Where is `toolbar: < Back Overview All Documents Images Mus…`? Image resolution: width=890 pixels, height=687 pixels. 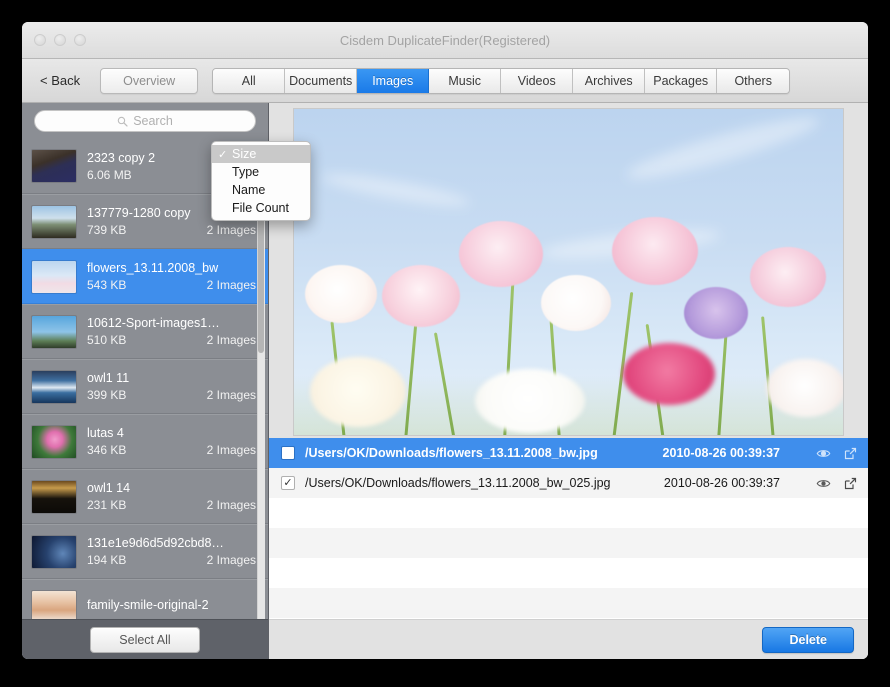
toolbar: < Back Overview All Documents Images Mus… is located at coordinates (445, 81).